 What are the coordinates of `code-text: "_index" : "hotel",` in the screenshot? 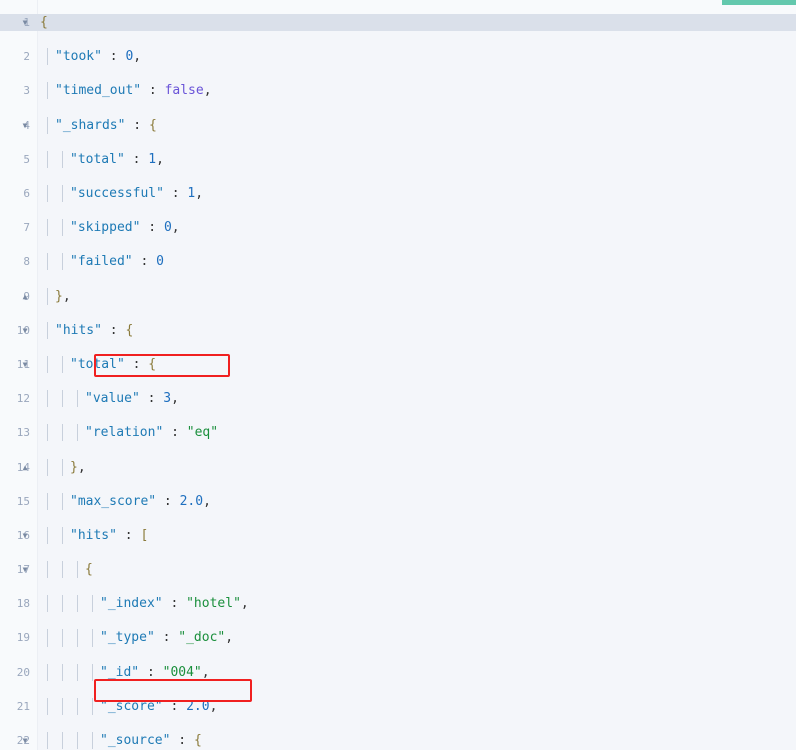 It's located at (174, 604).